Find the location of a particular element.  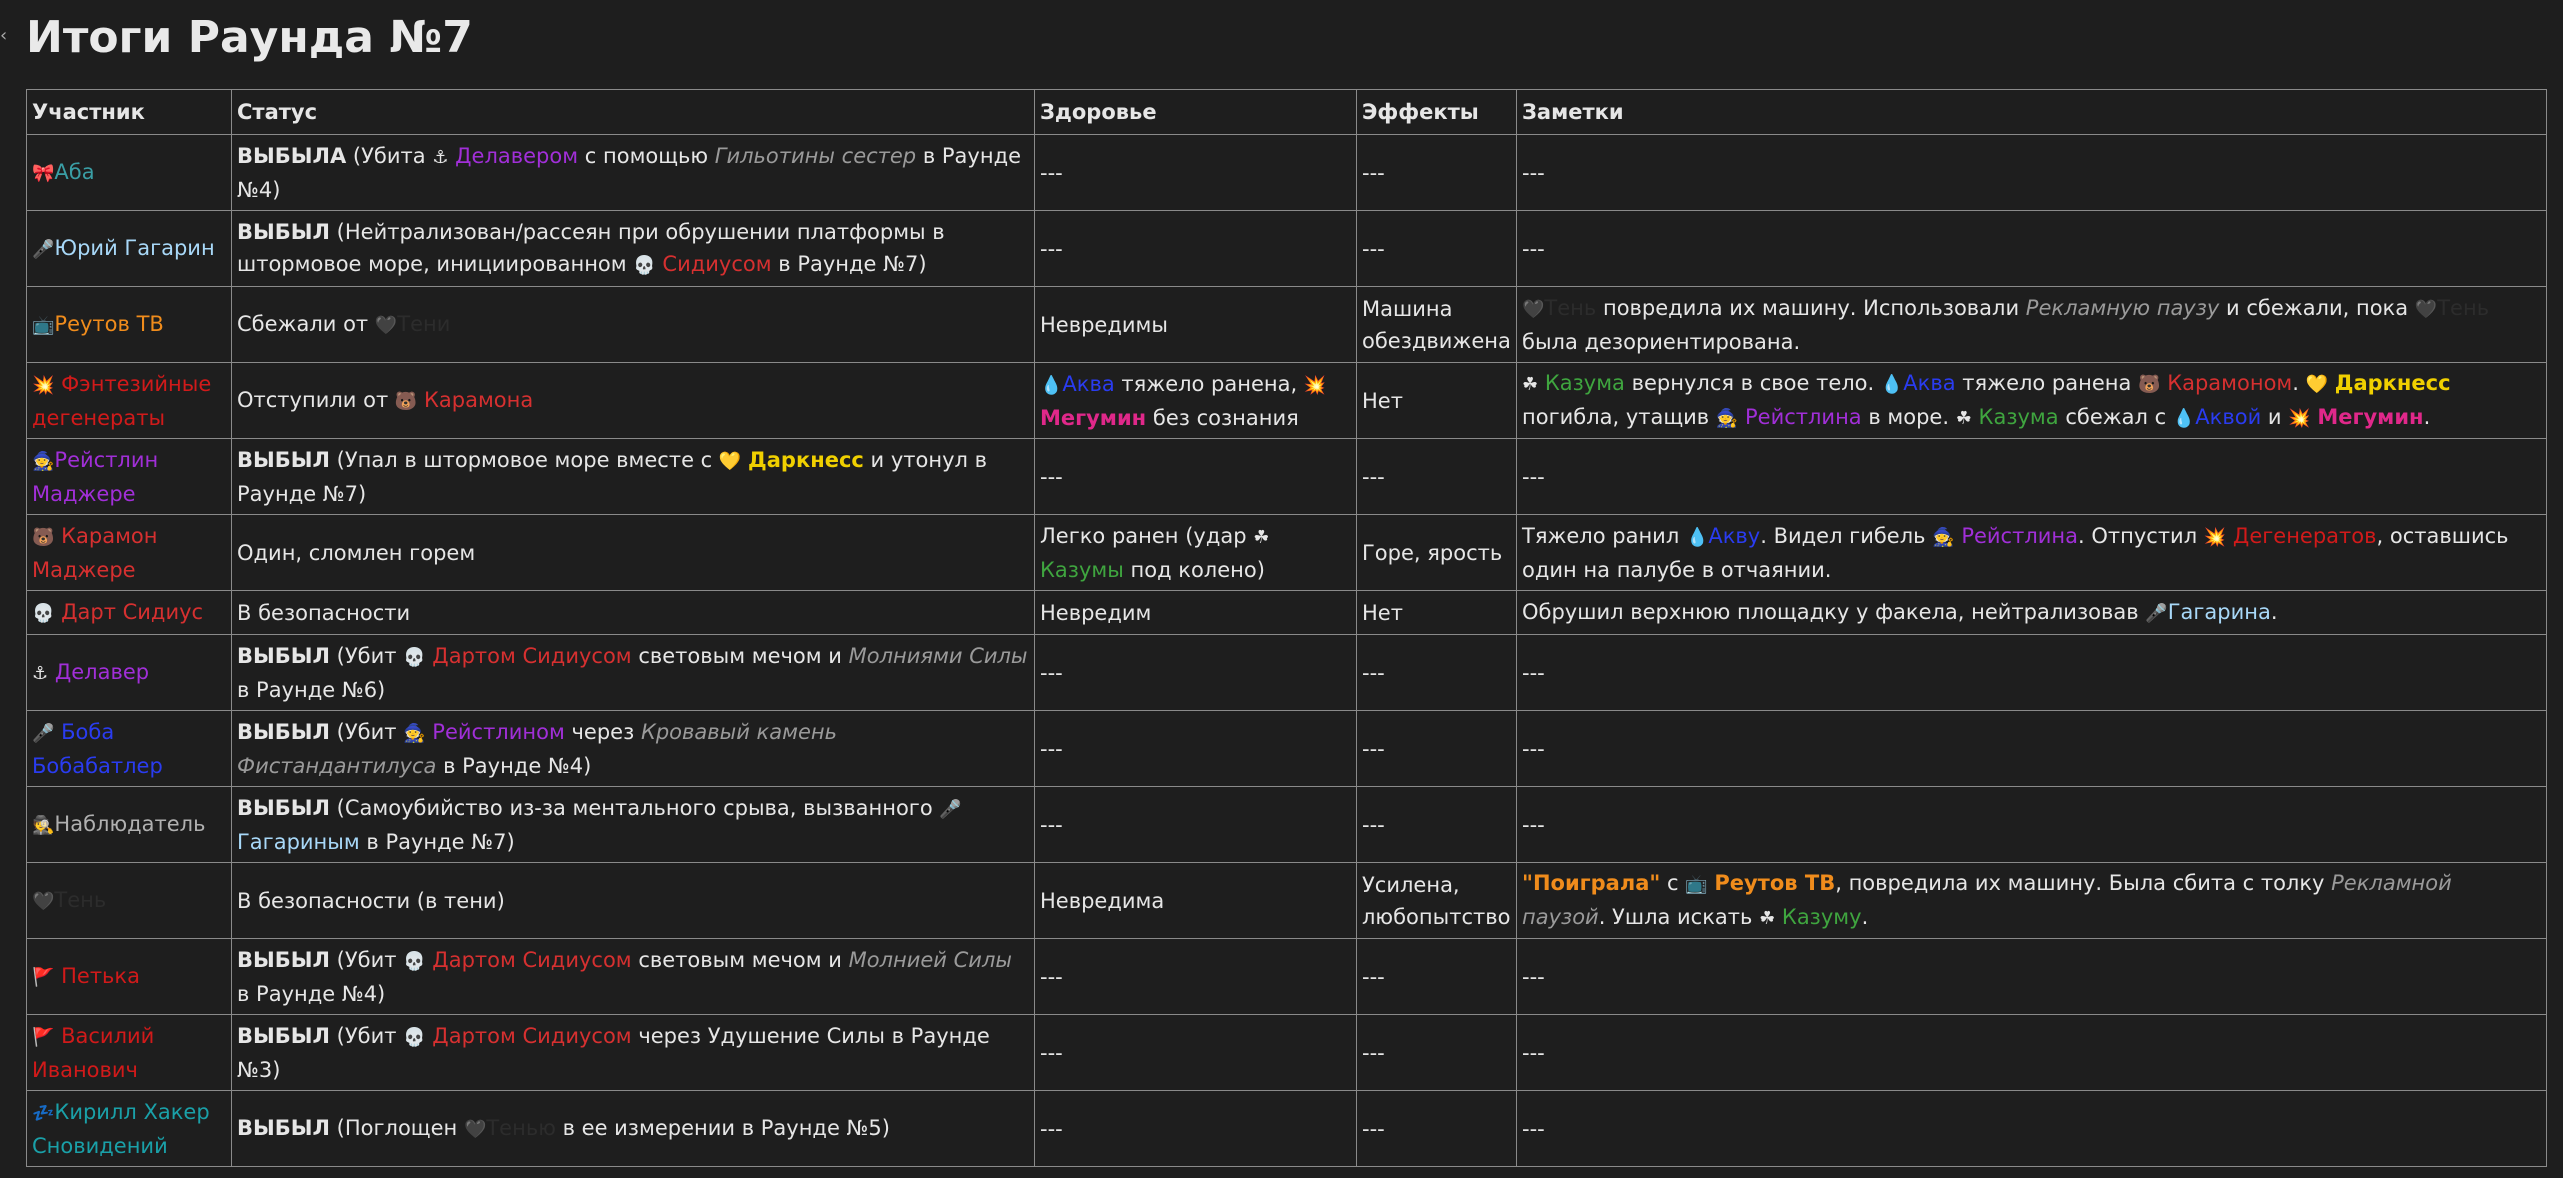

participant-cell: 🎤 Боба Бобабатлер is located at coordinates (129, 748).